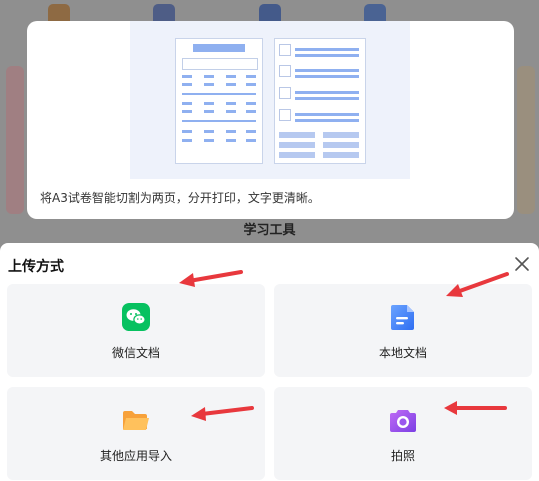  I want to click on folder-icon, so click(136, 420).